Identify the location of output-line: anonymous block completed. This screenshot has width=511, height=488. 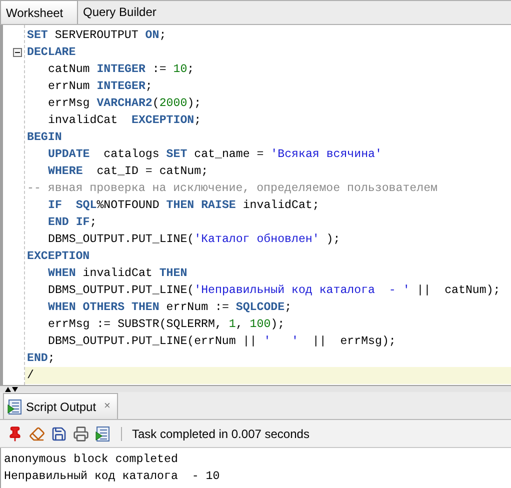
(91, 460).